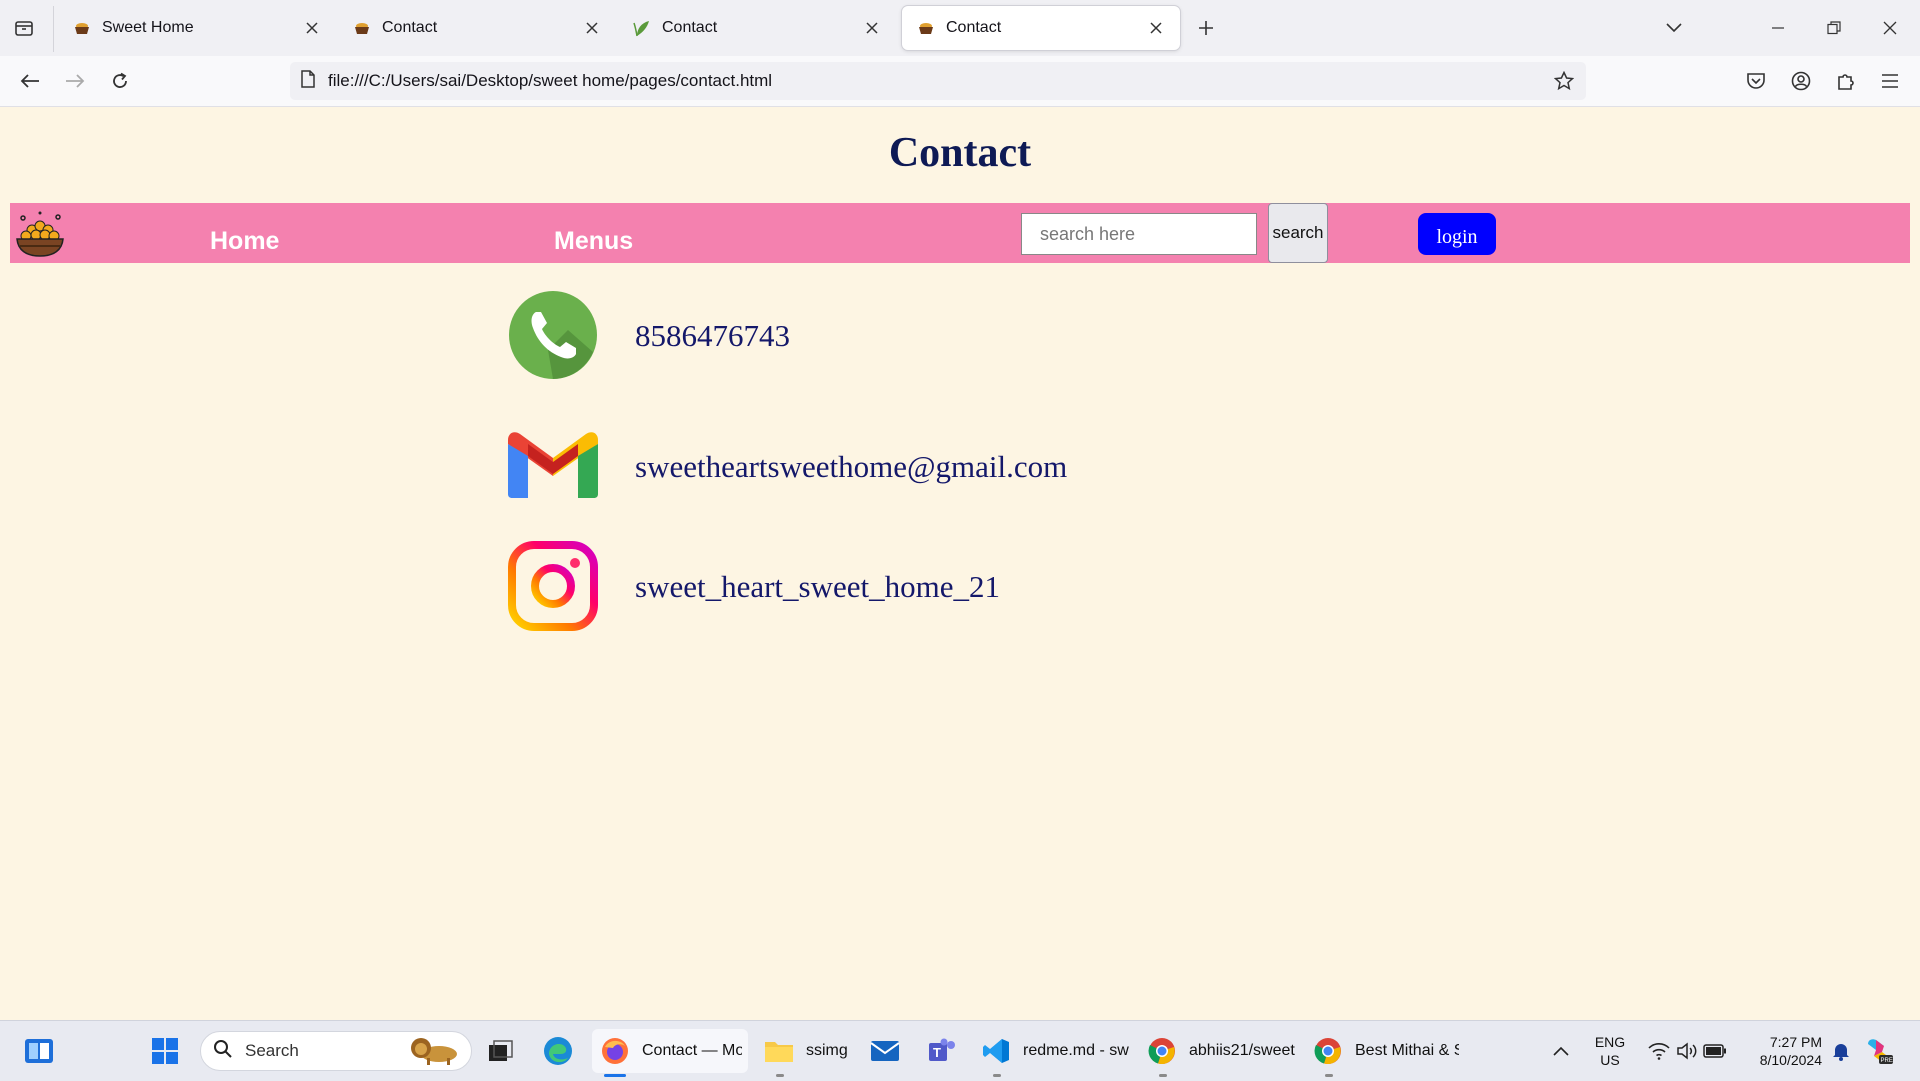 The height and width of the screenshot is (1081, 1920). What do you see at coordinates (1076, 1050) in the screenshot?
I see `taskbar-app-label: redme.md - sw` at bounding box center [1076, 1050].